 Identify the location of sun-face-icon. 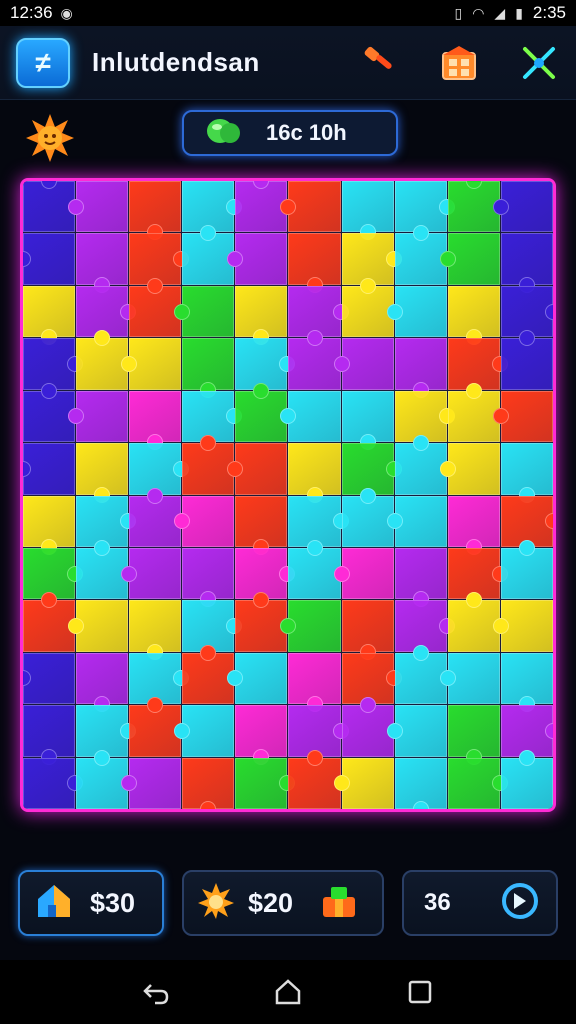
(50, 138).